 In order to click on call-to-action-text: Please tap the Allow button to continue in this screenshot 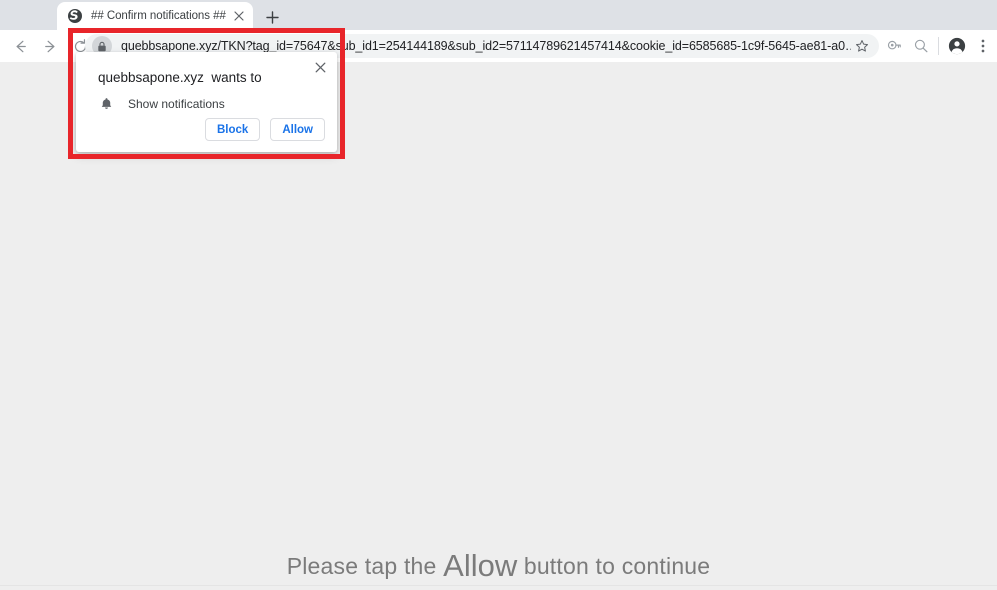, I will do `click(498, 566)`.